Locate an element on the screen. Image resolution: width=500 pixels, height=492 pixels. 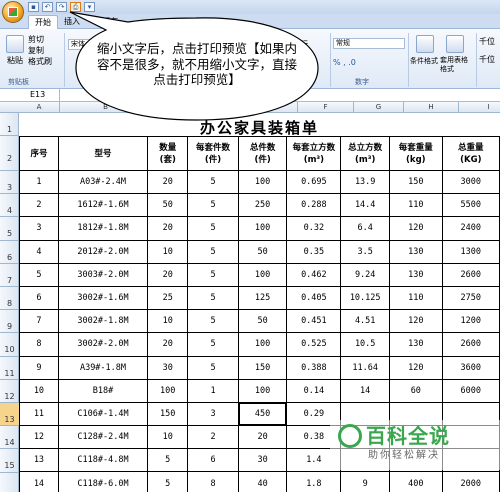
row-header-15: 15 is located at coordinates (9, 461).